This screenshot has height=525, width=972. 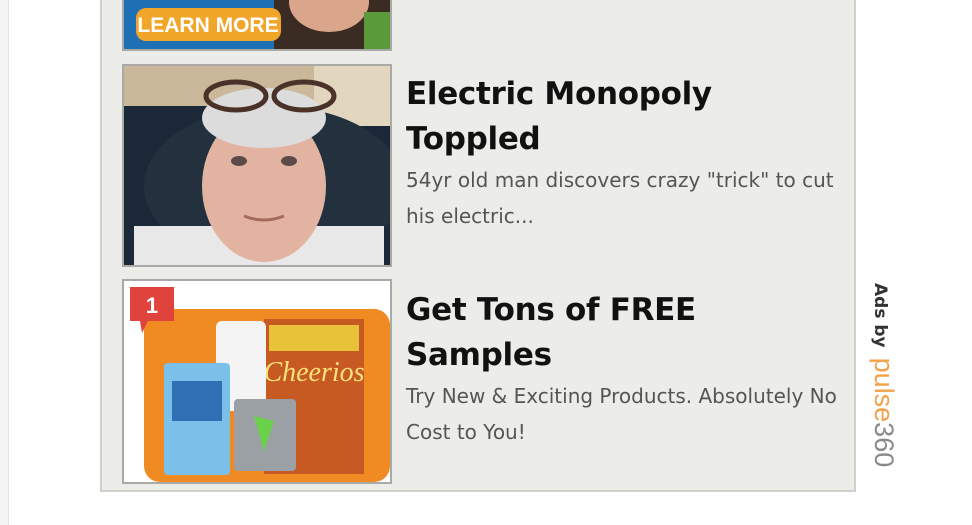 What do you see at coordinates (257, 165) in the screenshot?
I see `ad-2-thumbnail` at bounding box center [257, 165].